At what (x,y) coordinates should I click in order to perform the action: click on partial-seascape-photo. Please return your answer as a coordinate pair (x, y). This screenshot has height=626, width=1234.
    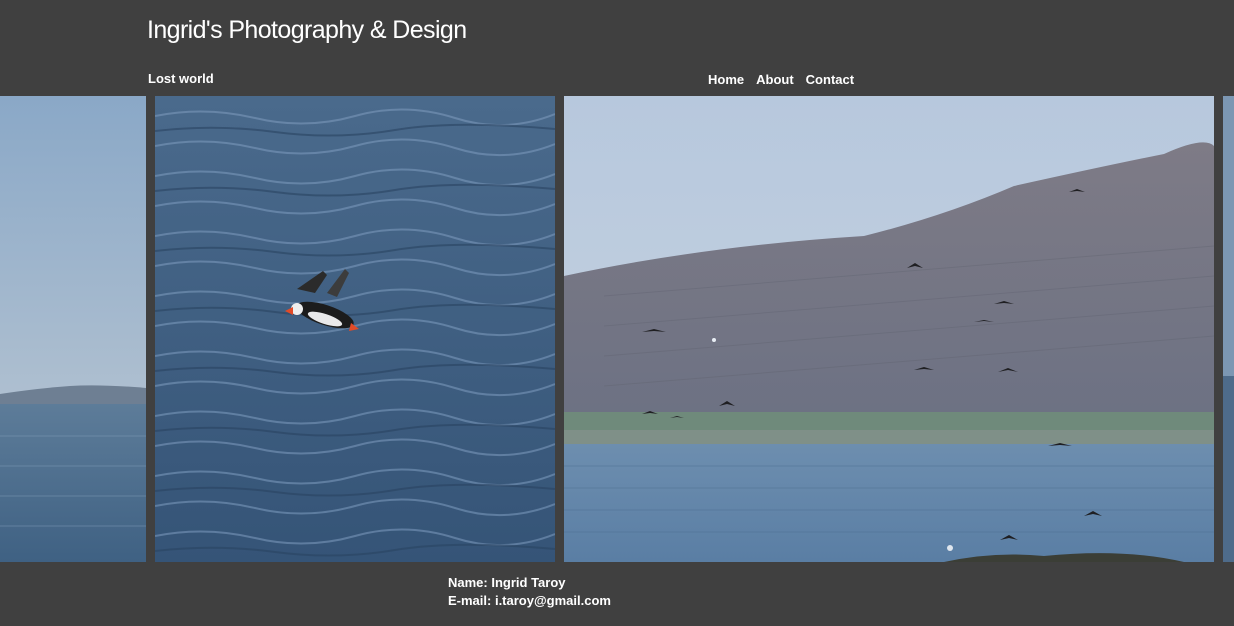
    Looking at the image, I should click on (73, 329).